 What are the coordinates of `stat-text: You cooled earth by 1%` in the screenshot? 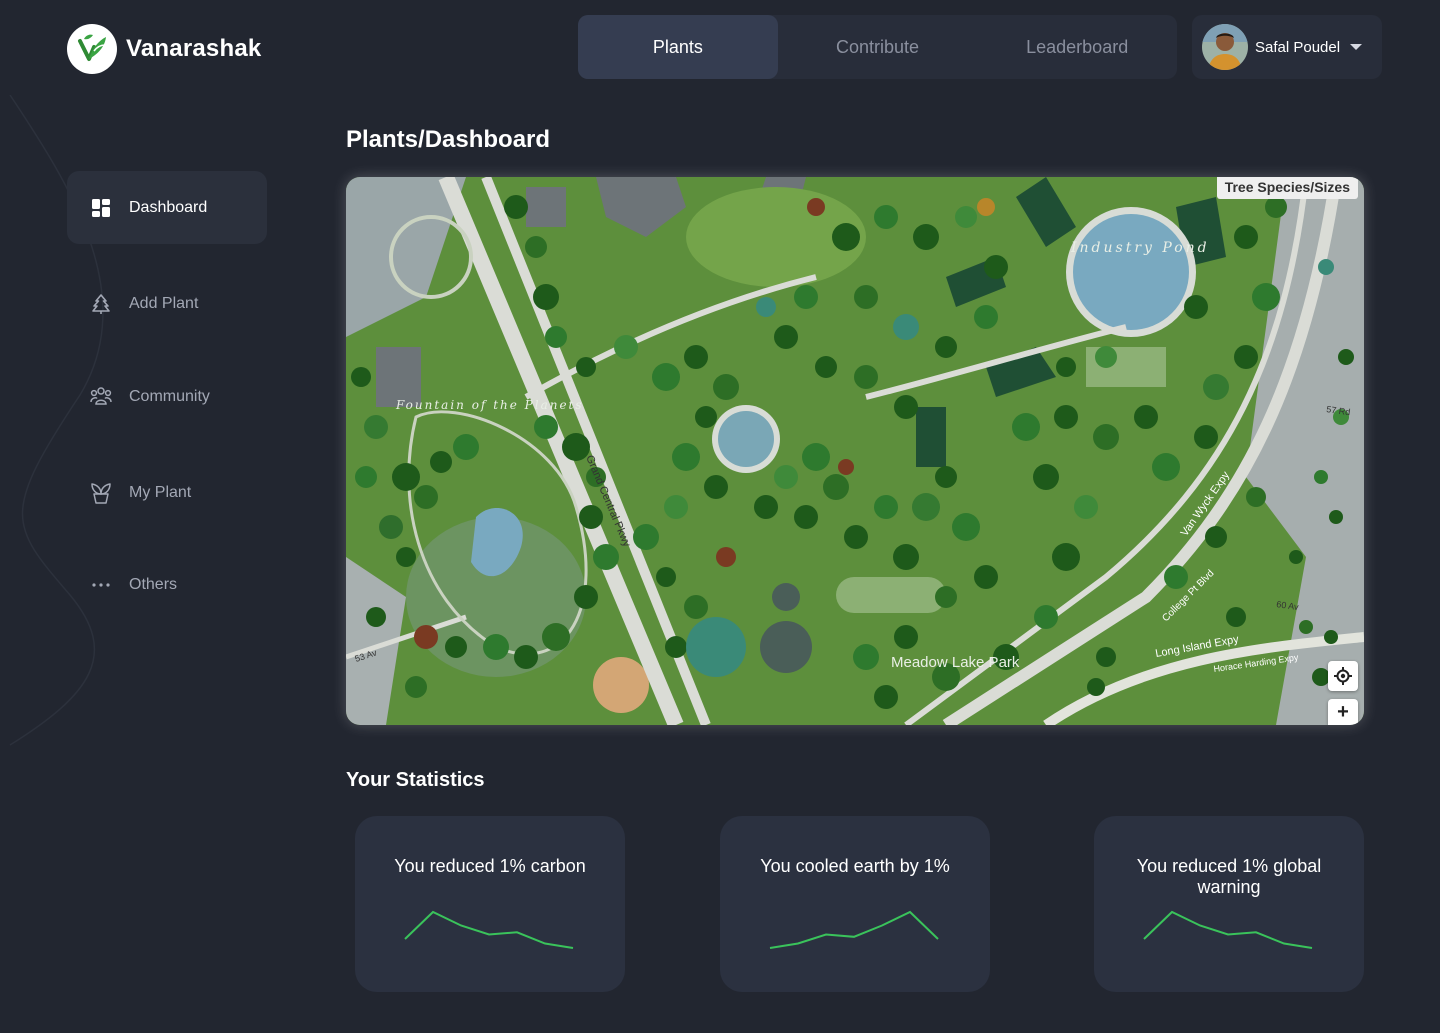 It's located at (855, 866).